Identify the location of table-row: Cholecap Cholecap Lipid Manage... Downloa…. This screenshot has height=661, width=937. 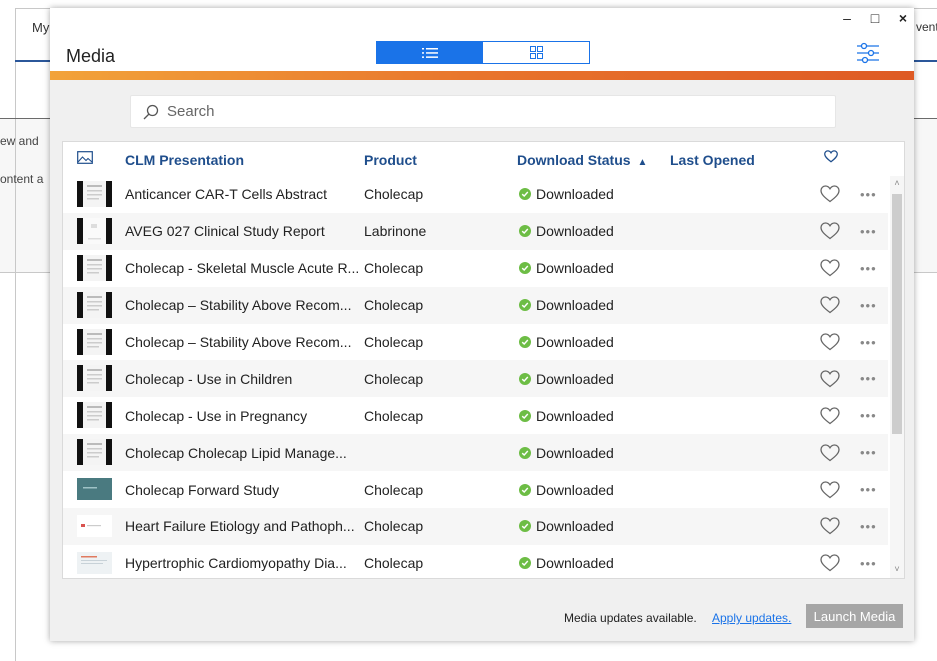
(475, 453).